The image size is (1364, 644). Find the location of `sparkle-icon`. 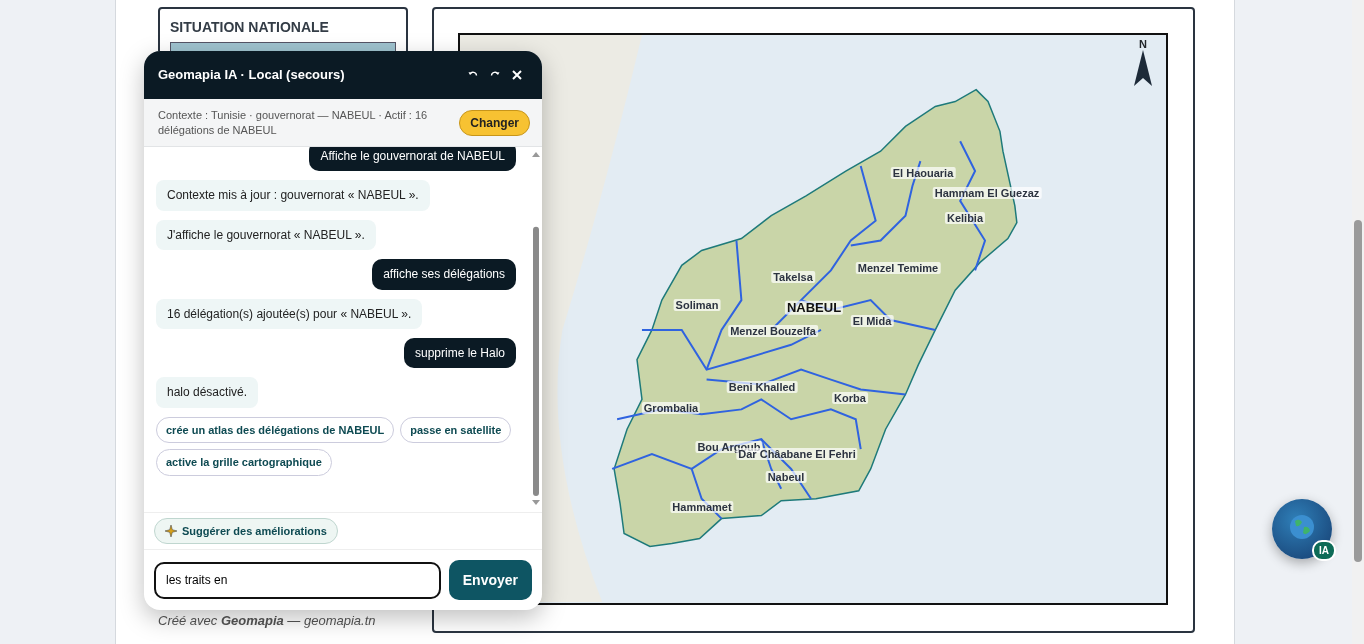

sparkle-icon is located at coordinates (171, 531).